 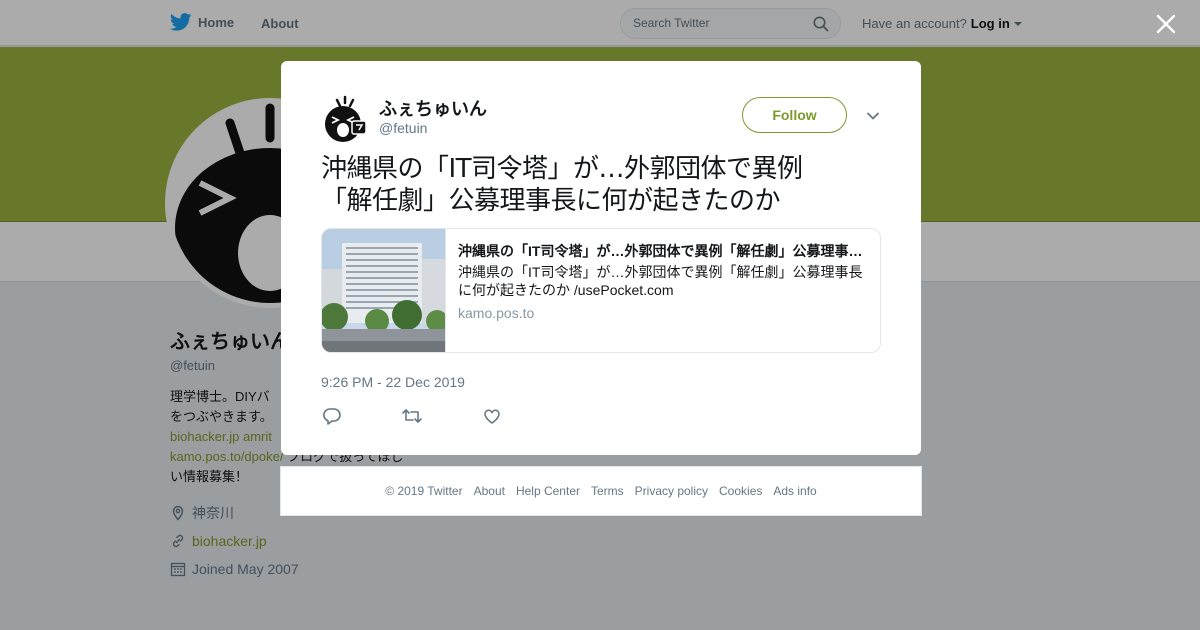 What do you see at coordinates (393, 382) in the screenshot?
I see `tweet-timestamp: 9:26 PM - 22 Dec 2019` at bounding box center [393, 382].